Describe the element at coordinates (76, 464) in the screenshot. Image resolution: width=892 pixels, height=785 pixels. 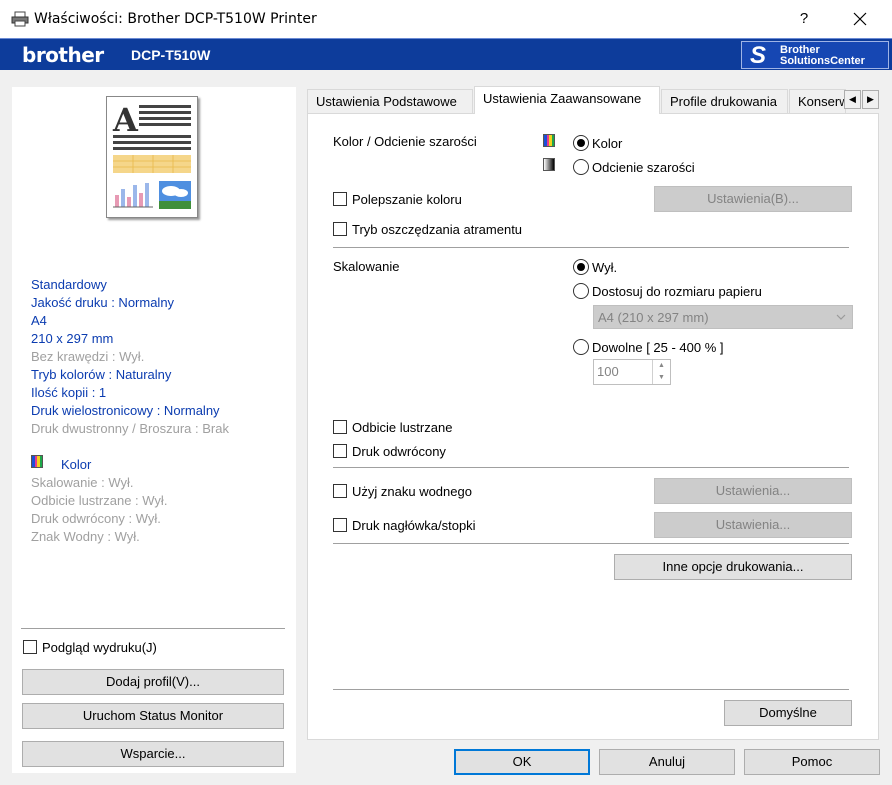
I see `summary-color-mode: Kolor` at that location.